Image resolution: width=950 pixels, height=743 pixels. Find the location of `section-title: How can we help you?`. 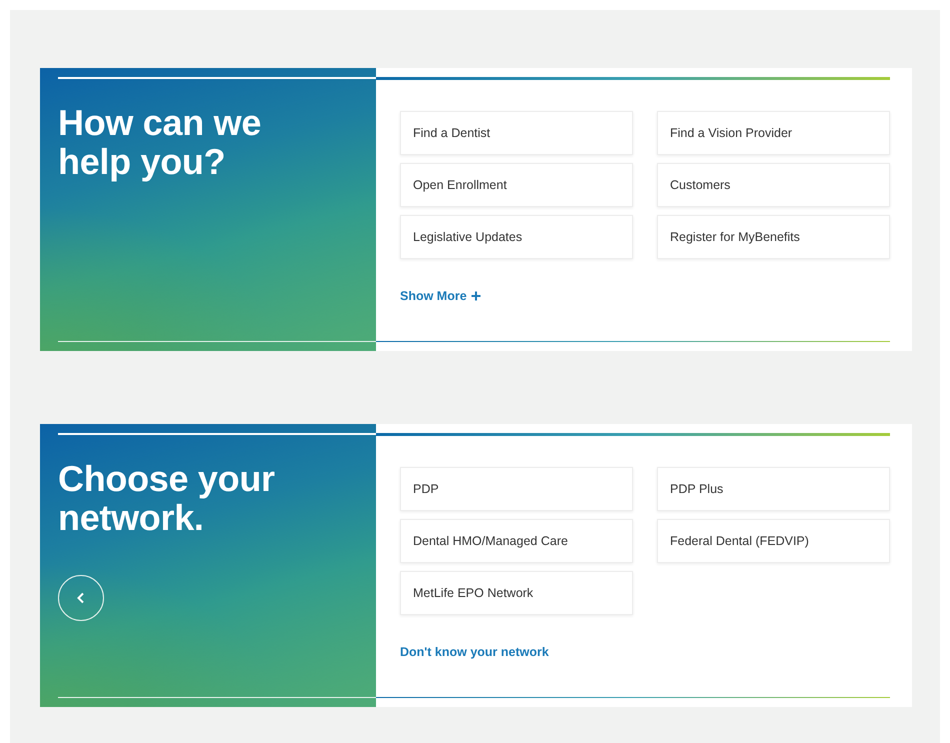

section-title: How can we help you? is located at coordinates (160, 142).